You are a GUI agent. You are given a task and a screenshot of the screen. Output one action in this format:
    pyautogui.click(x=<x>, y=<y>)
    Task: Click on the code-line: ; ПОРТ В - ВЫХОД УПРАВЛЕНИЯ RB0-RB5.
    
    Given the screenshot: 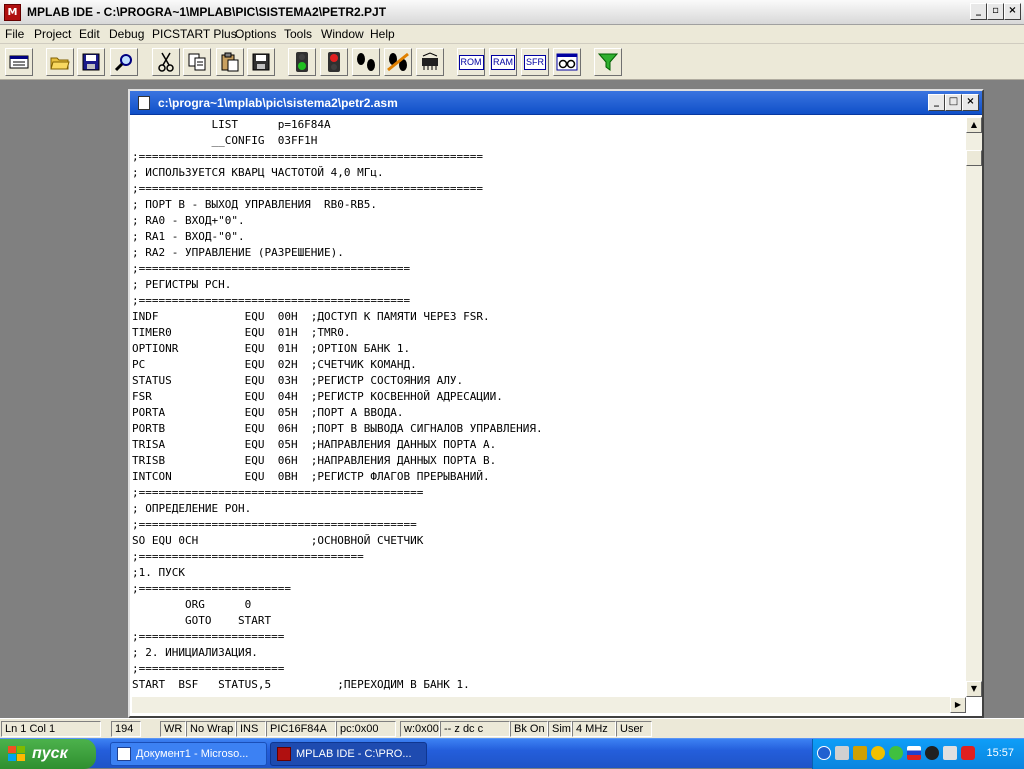 What is the action you would take?
    pyautogui.click(x=548, y=205)
    